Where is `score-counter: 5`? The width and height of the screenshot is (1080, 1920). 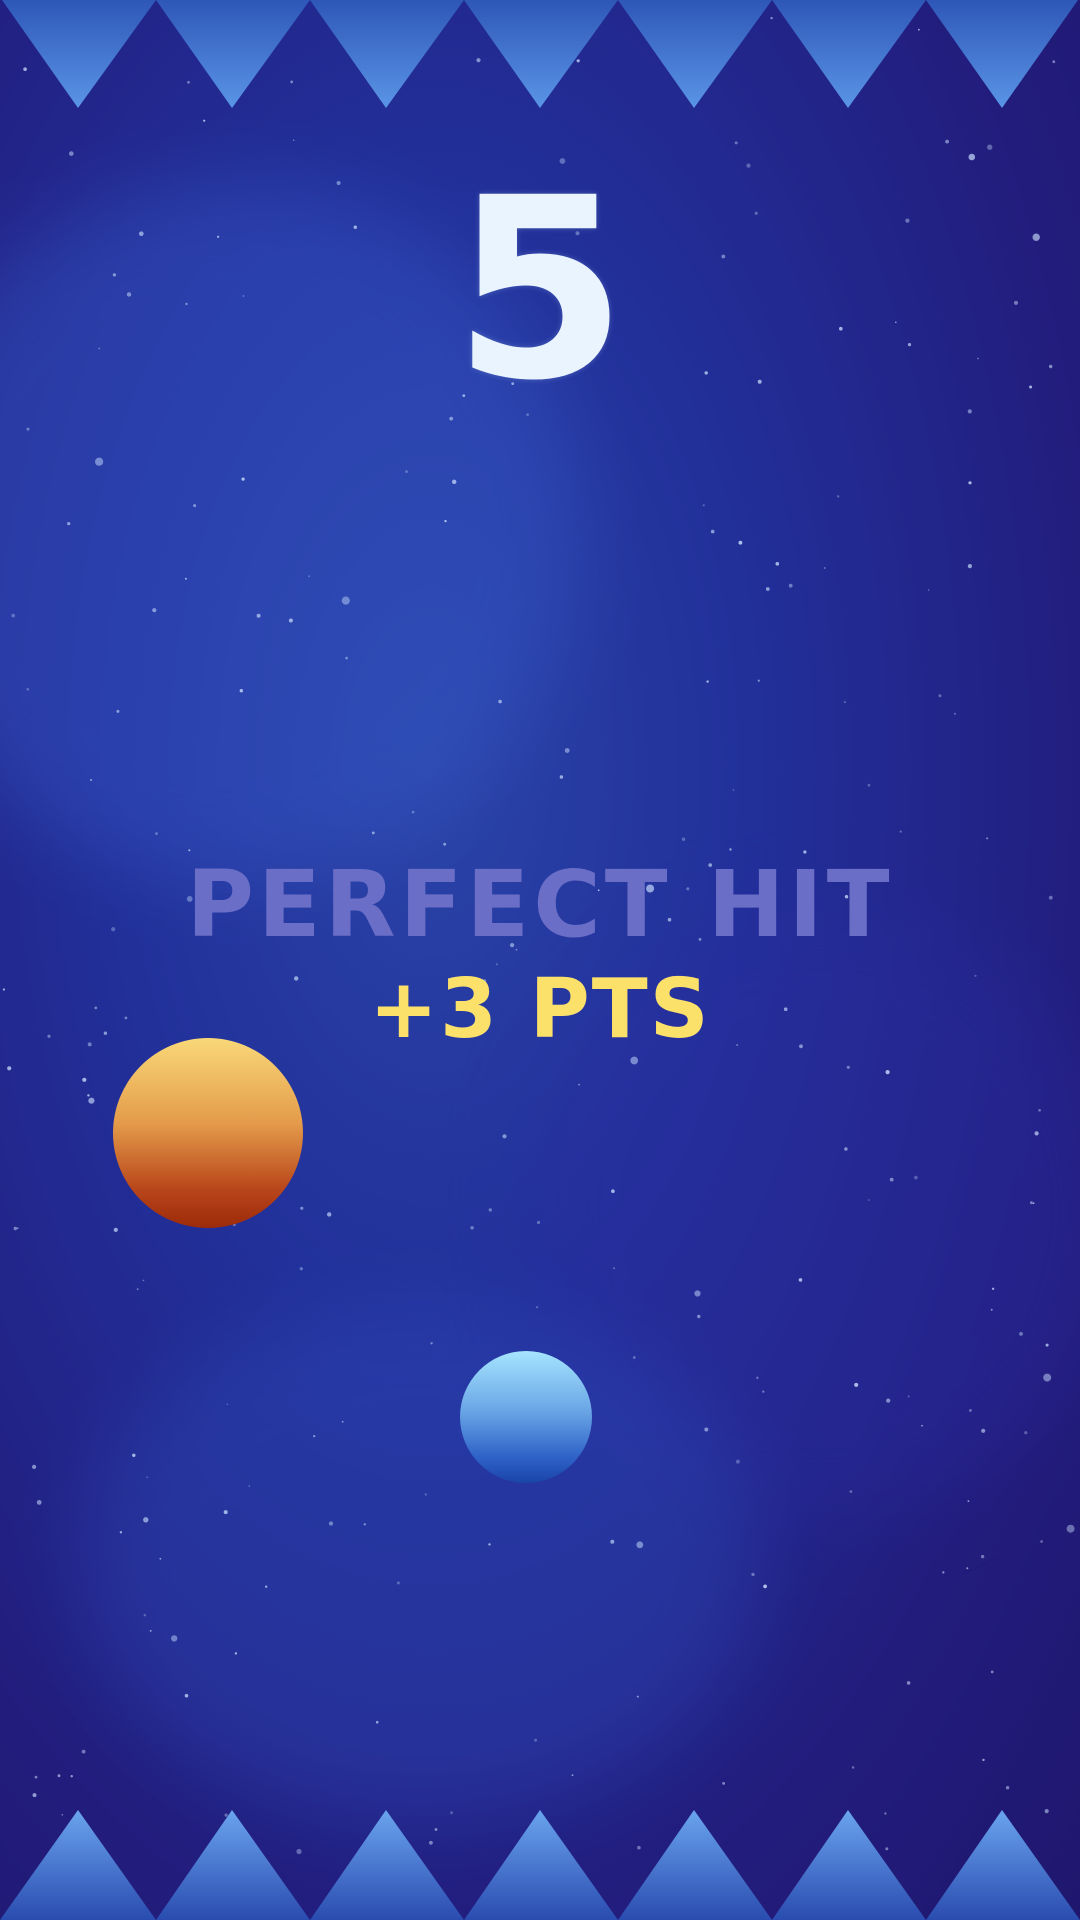
score-counter: 5 is located at coordinates (540, 289).